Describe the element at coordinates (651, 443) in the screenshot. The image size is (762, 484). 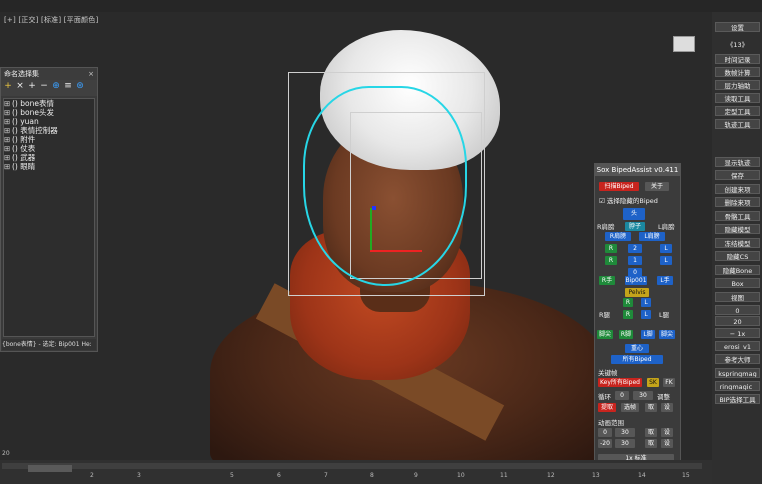
I see `range2-take-button: 取` at that location.